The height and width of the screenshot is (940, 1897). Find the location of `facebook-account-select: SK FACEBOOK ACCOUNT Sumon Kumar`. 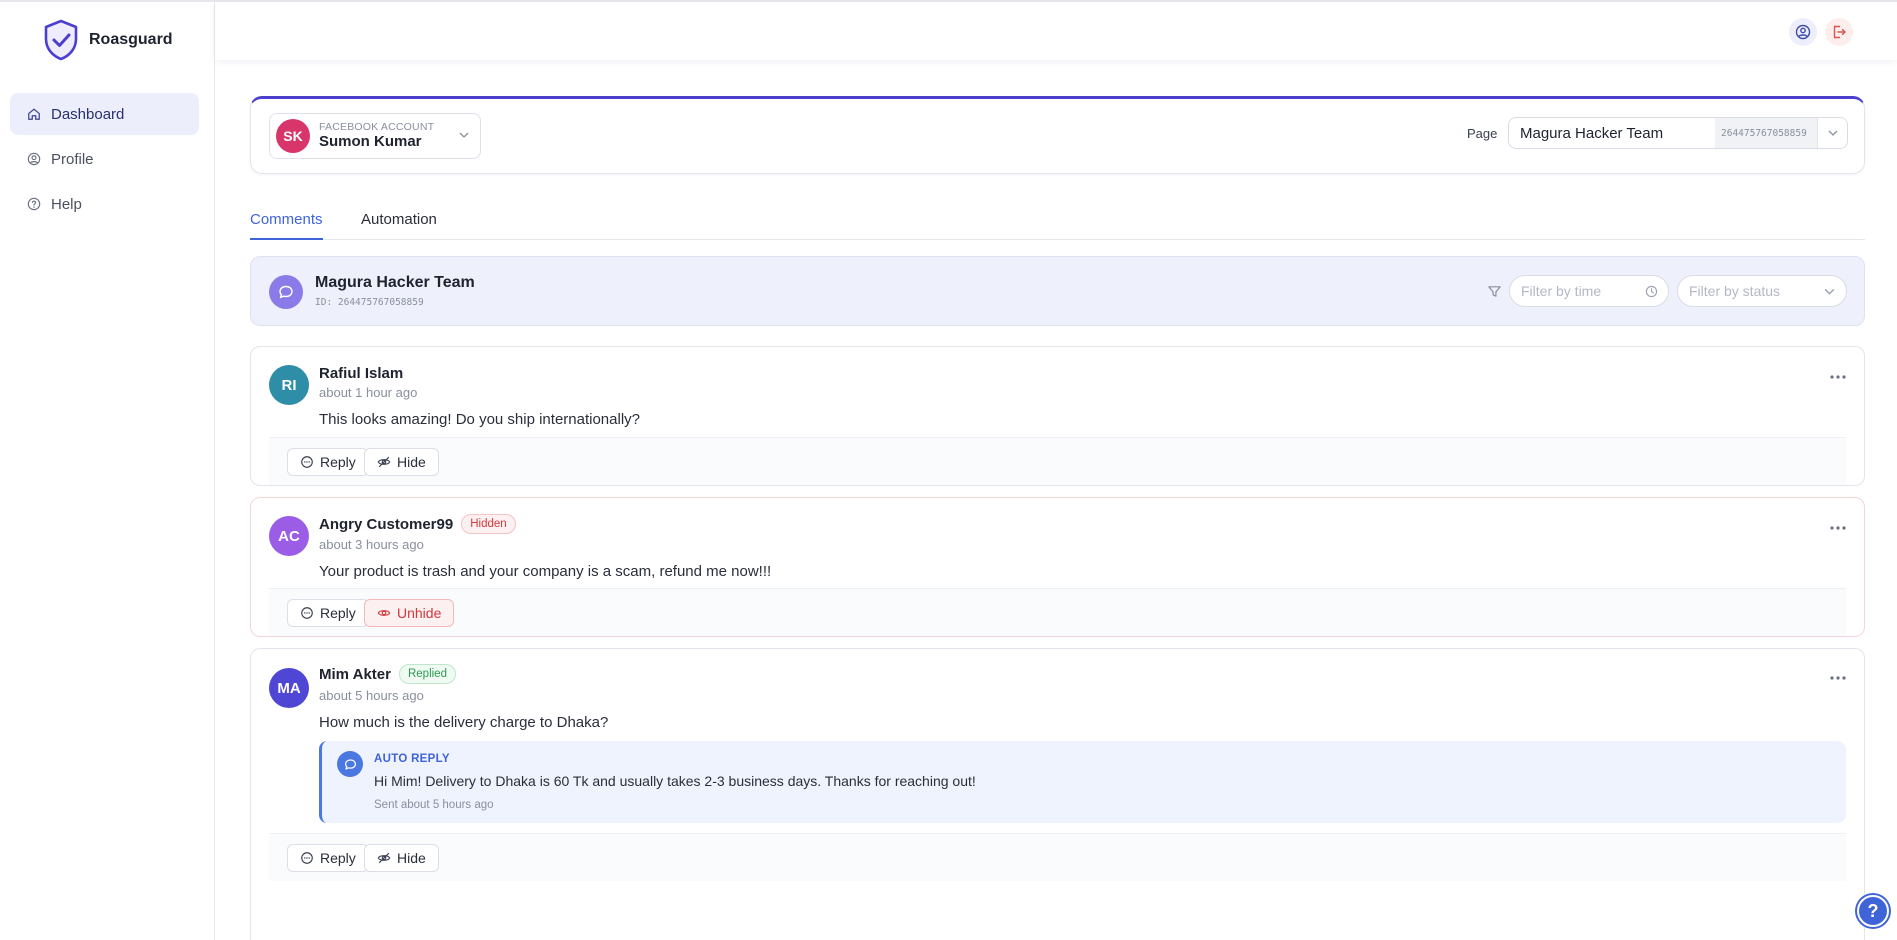

facebook-account-select: SK FACEBOOK ACCOUNT Sumon Kumar is located at coordinates (375, 136).